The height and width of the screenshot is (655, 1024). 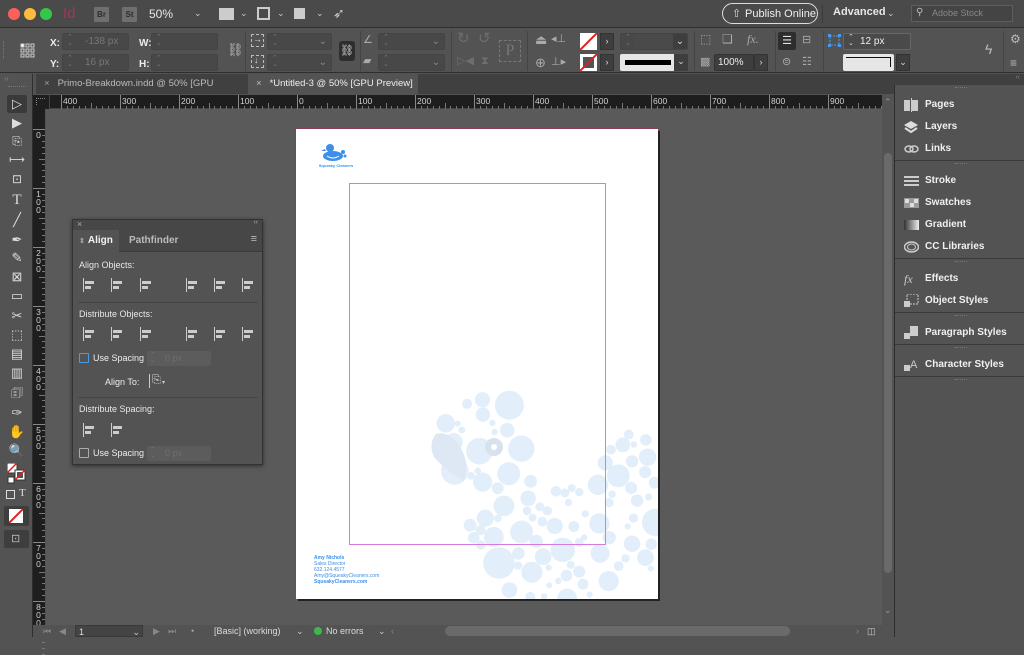 I want to click on page-dropdown-icon: ⌄, so click(x=136, y=632).